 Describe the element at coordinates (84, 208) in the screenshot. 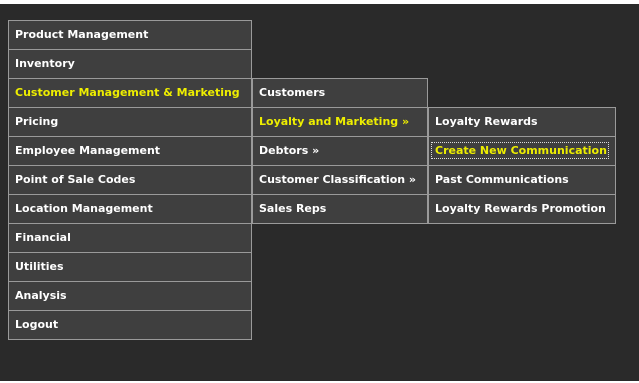

I see `menu-item-label: Location Management` at that location.